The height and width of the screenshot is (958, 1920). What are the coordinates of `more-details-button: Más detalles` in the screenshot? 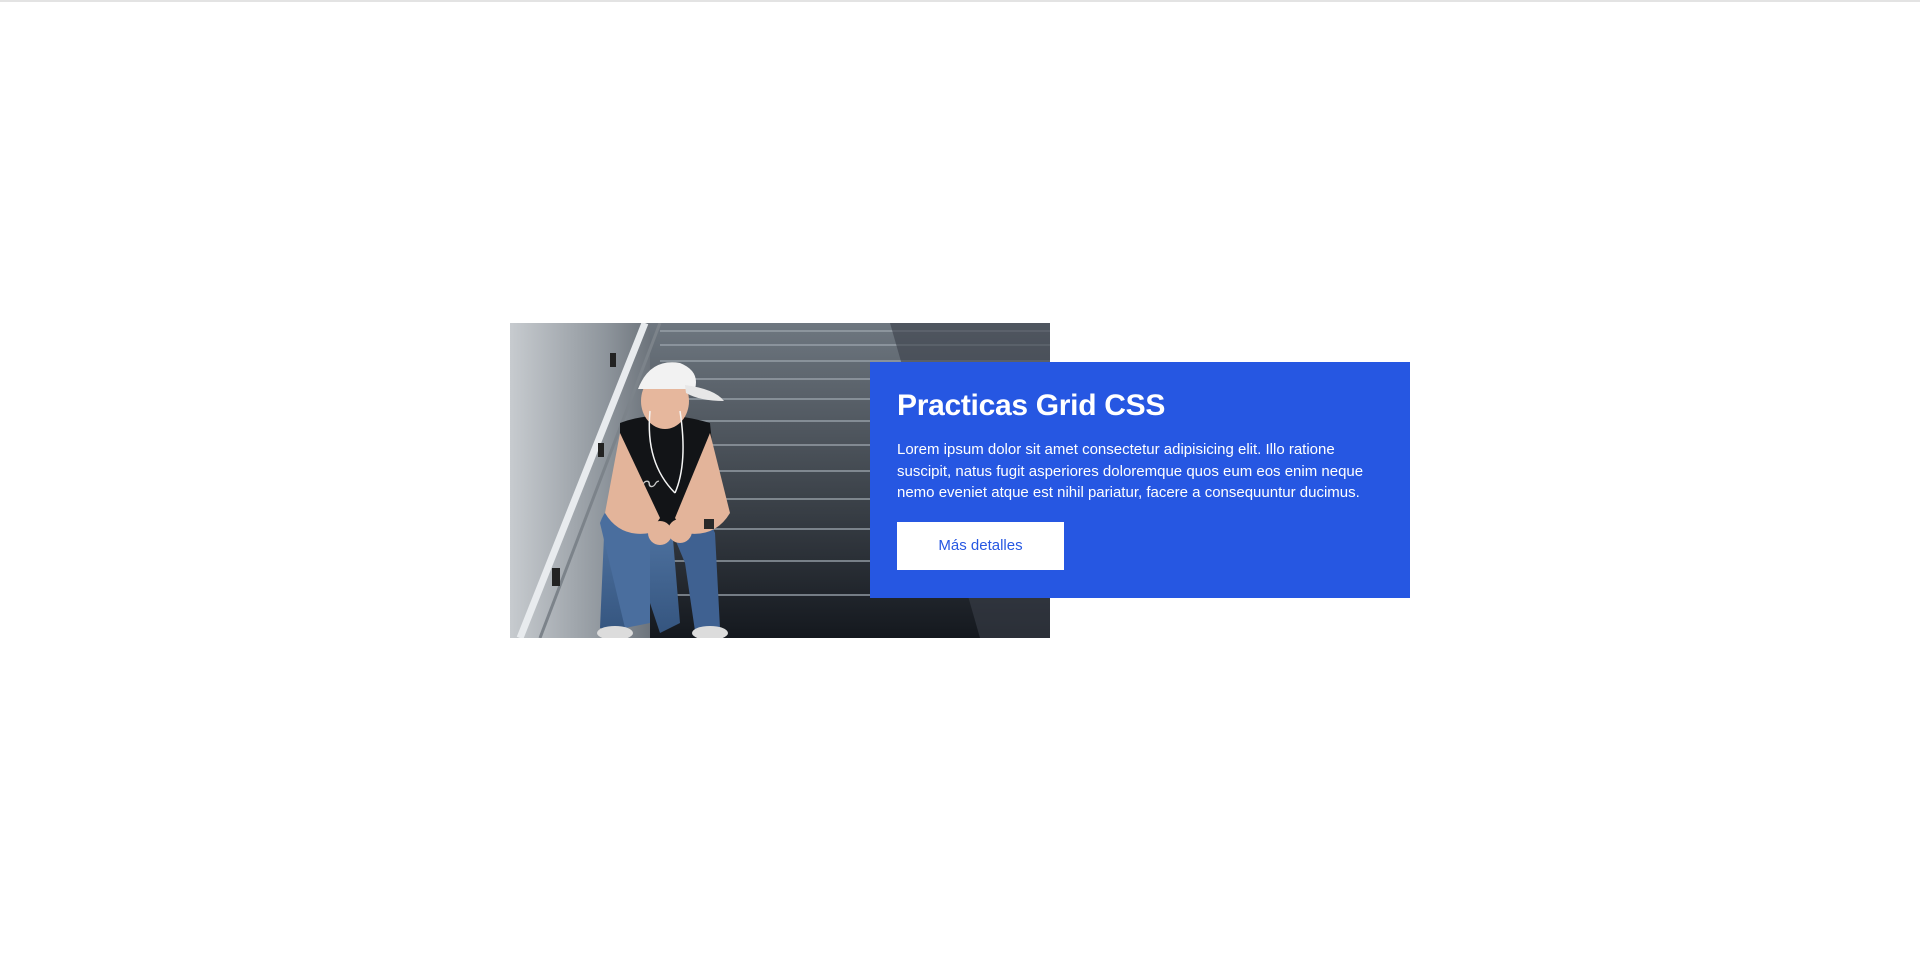 It's located at (980, 545).